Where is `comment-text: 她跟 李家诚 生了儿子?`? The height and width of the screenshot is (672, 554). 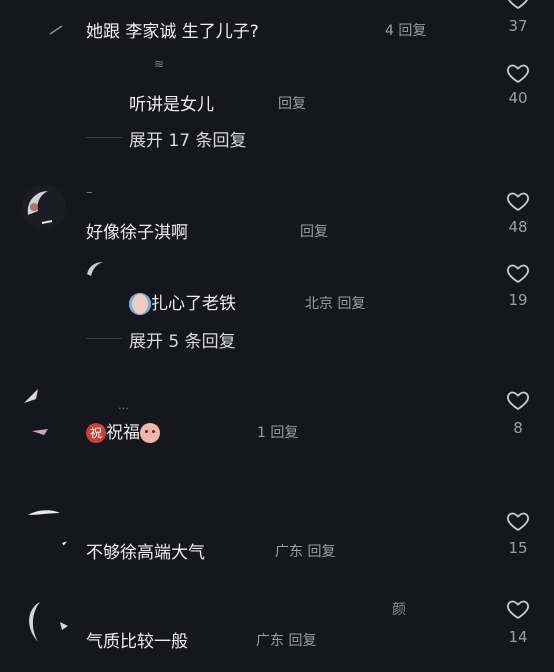 comment-text: 她跟 李家诚 生了儿子? is located at coordinates (172, 32).